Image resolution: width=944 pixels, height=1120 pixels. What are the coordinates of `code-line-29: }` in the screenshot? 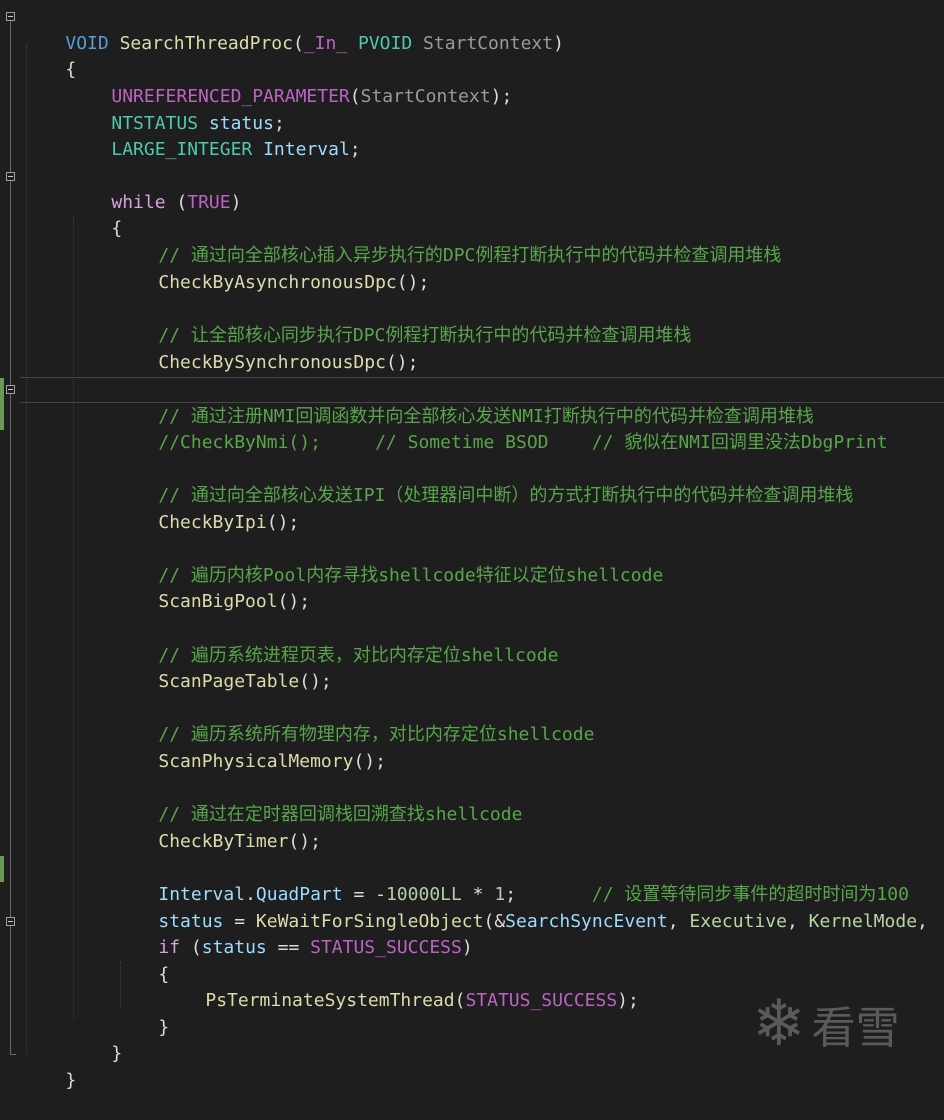 It's located at (142, 1013).